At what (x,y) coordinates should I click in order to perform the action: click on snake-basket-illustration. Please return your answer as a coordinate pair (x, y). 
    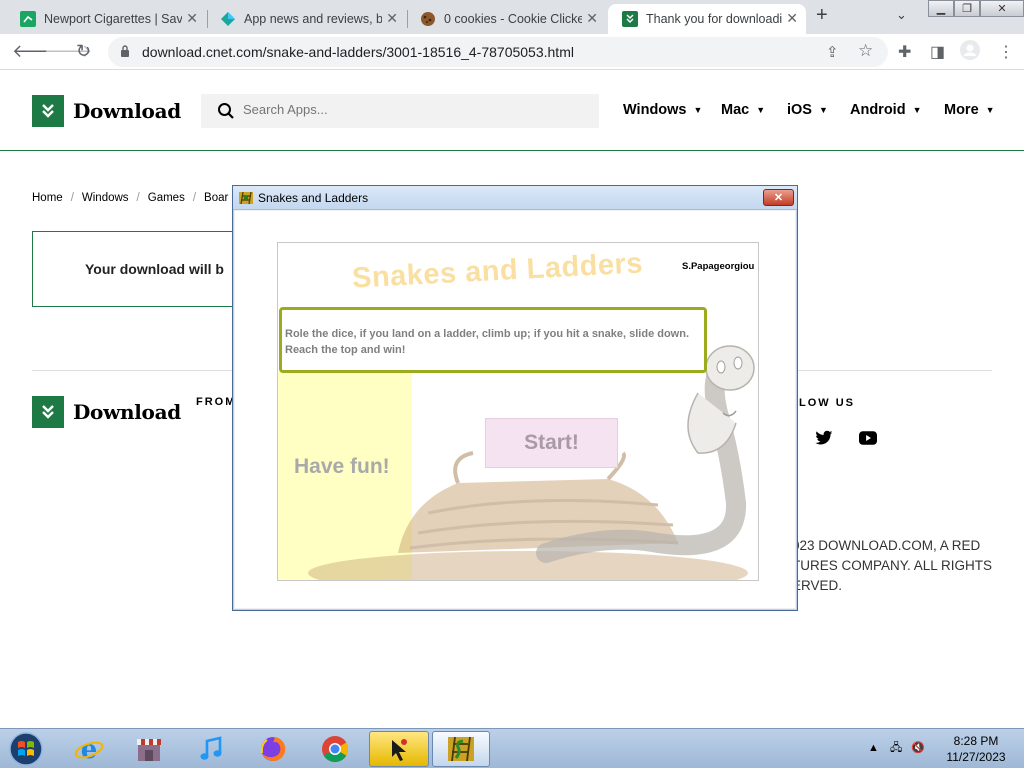
    Looking at the image, I should click on (531, 462).